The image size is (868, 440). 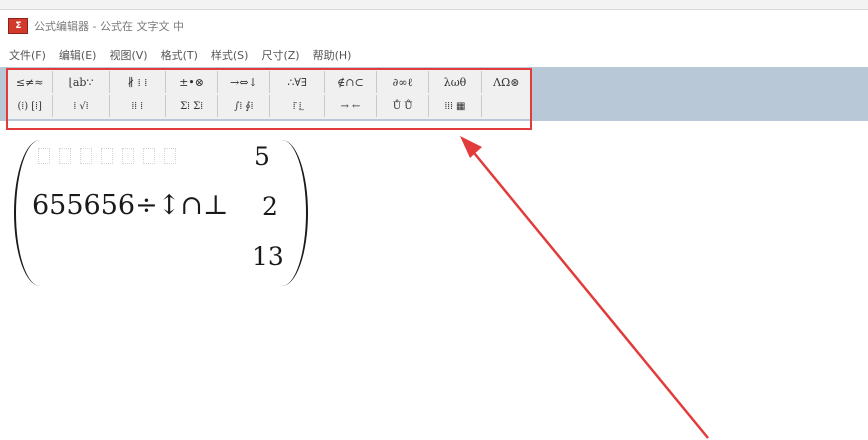 What do you see at coordinates (230, 55) in the screenshot?
I see `menu-style: 样式(S)` at bounding box center [230, 55].